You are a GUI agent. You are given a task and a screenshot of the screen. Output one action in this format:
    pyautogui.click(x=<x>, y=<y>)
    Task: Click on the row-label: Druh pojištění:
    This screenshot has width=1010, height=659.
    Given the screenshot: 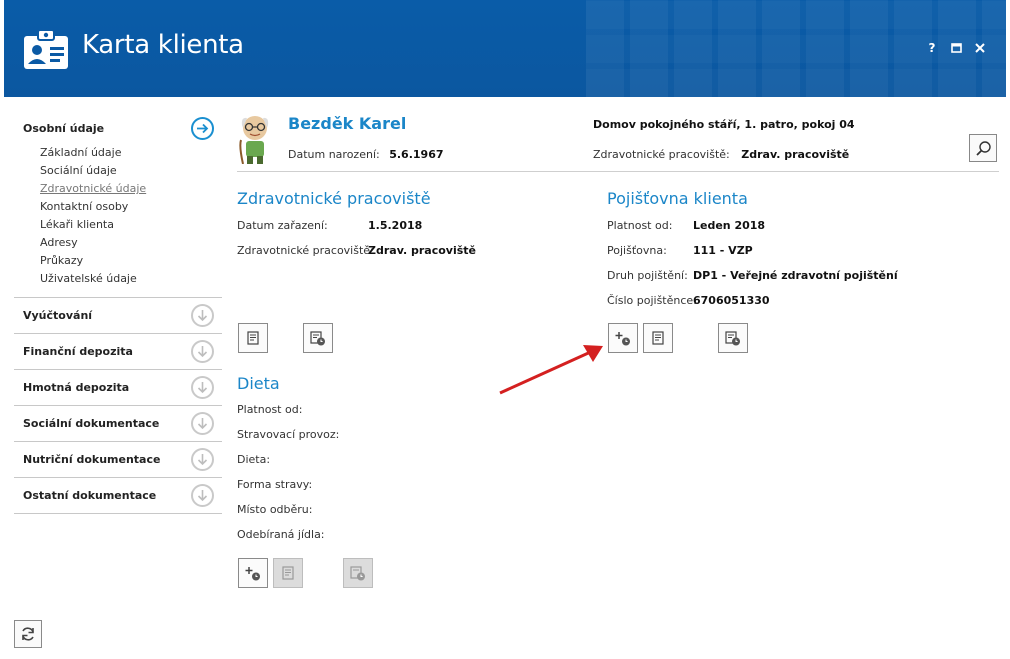 What is the action you would take?
    pyautogui.click(x=647, y=275)
    